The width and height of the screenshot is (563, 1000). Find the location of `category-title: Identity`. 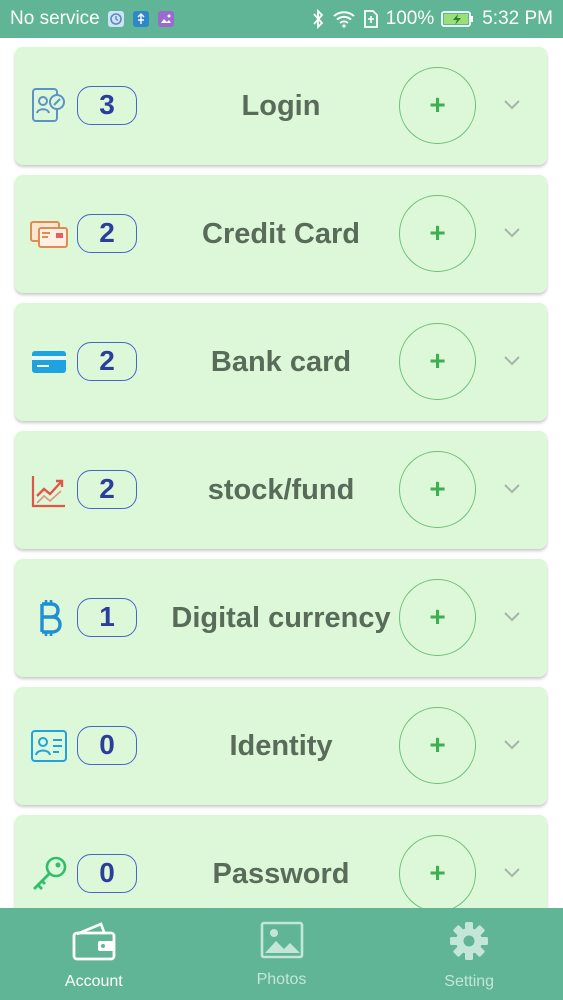

category-title: Identity is located at coordinates (281, 746).